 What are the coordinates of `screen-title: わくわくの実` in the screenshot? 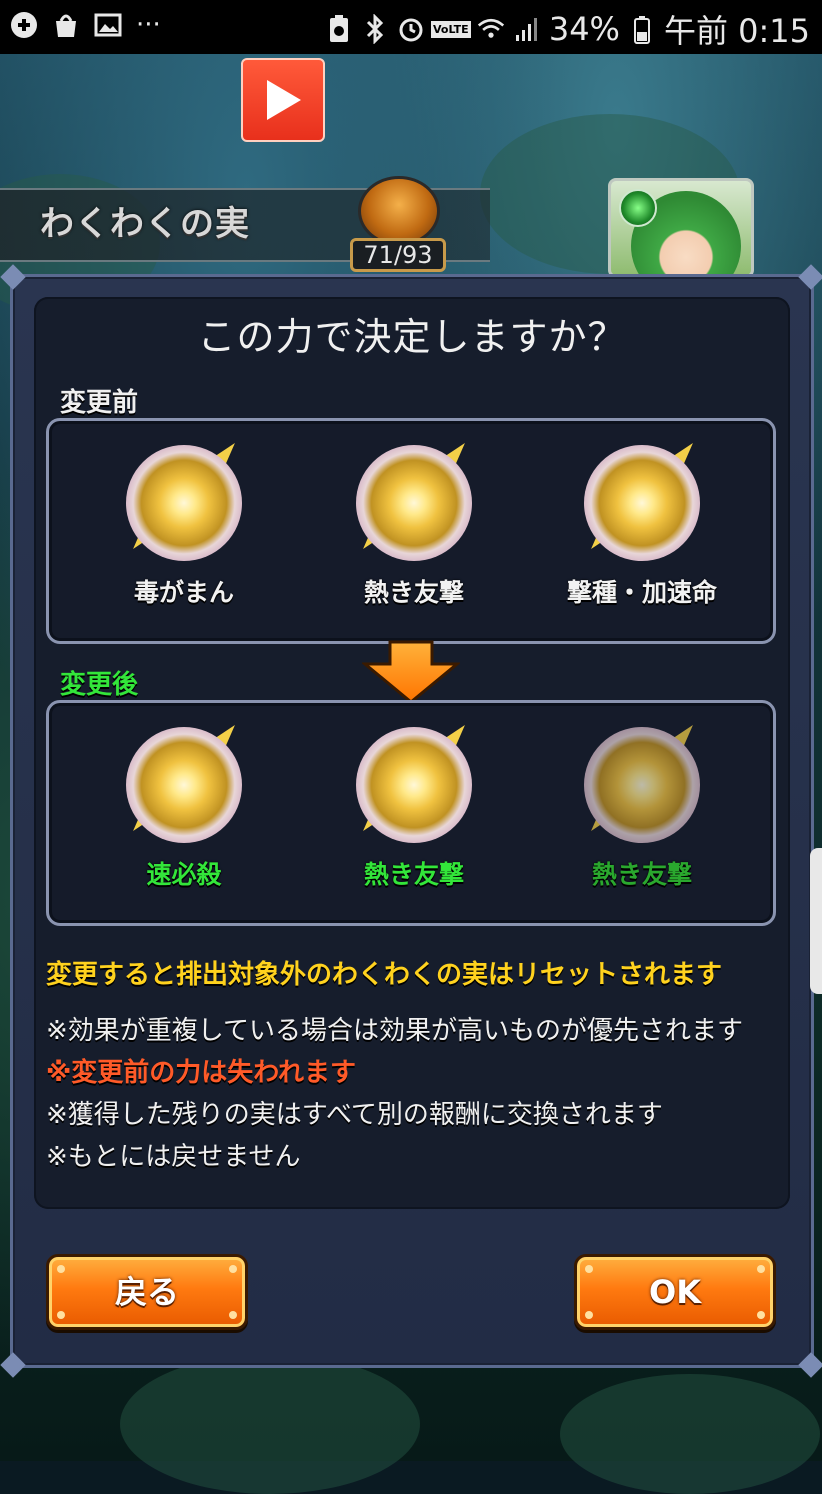 It's located at (145, 224).